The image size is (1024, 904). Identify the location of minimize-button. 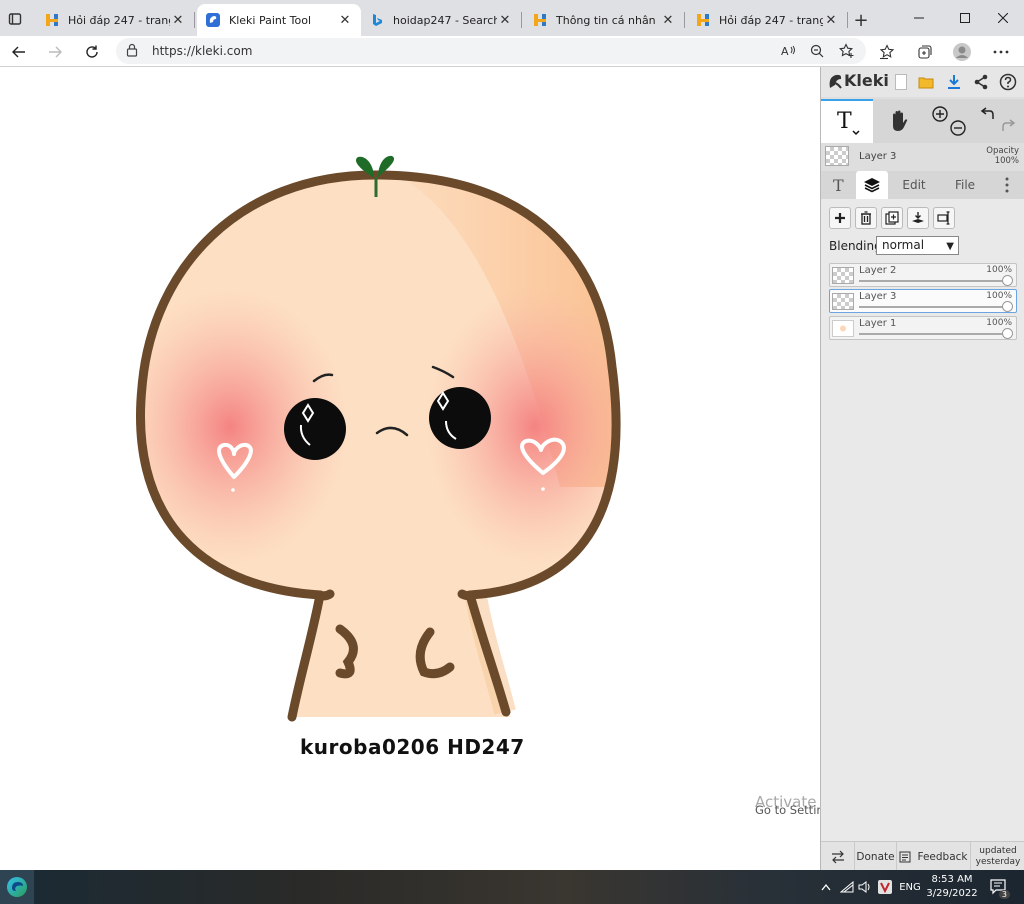
(919, 18).